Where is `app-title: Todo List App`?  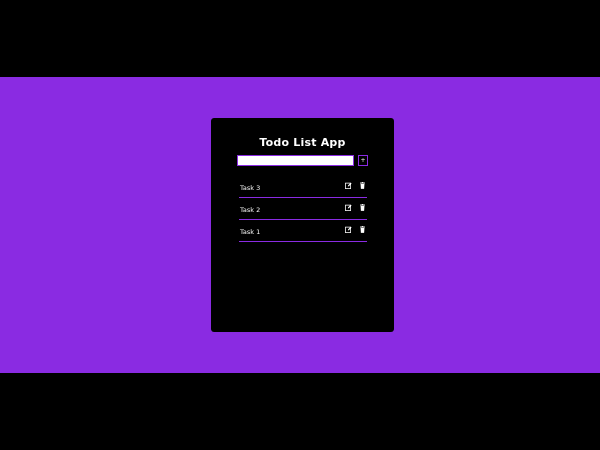
app-title: Todo List App is located at coordinates (302, 142).